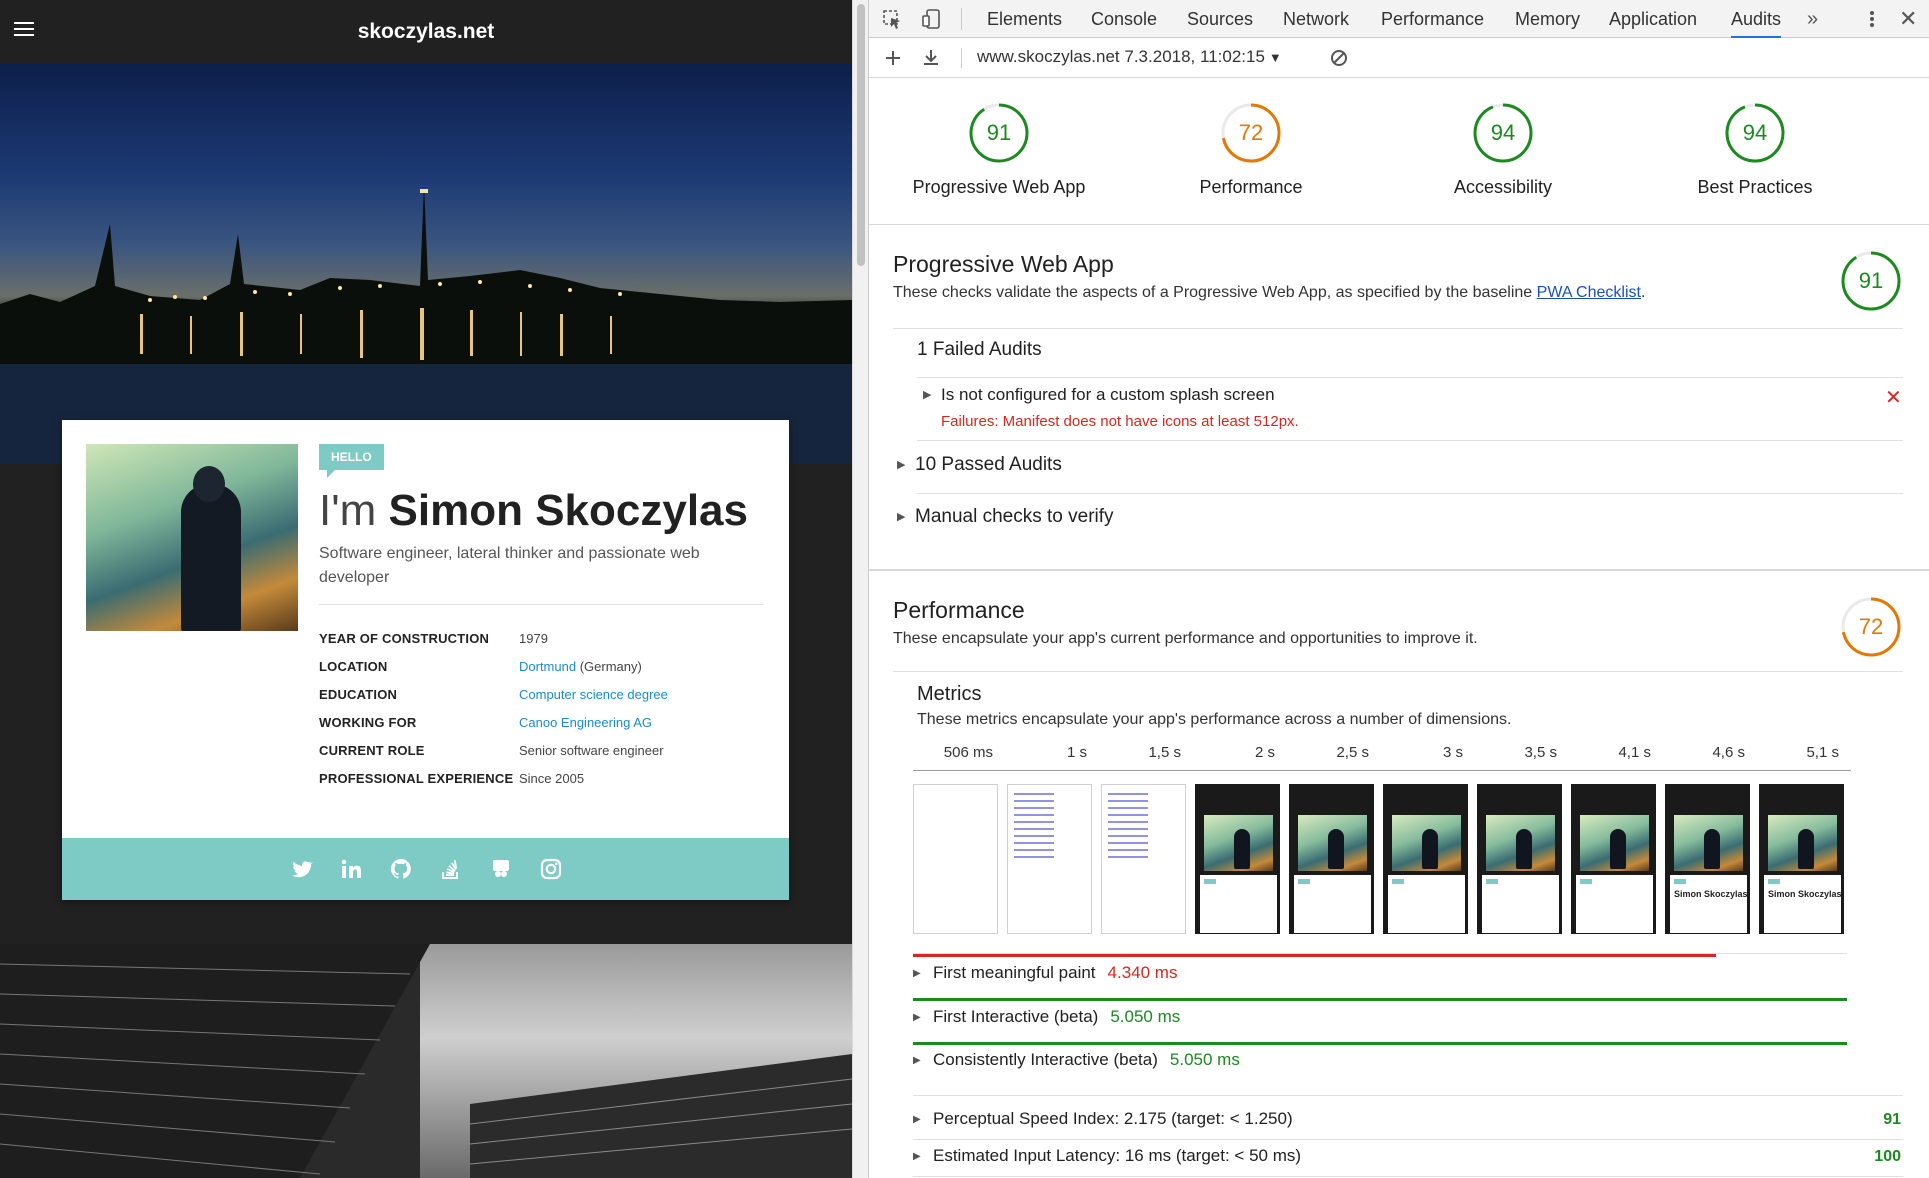 The height and width of the screenshot is (1178, 1929). Describe the element at coordinates (1314, 955) in the screenshot. I see `metric-bar` at that location.